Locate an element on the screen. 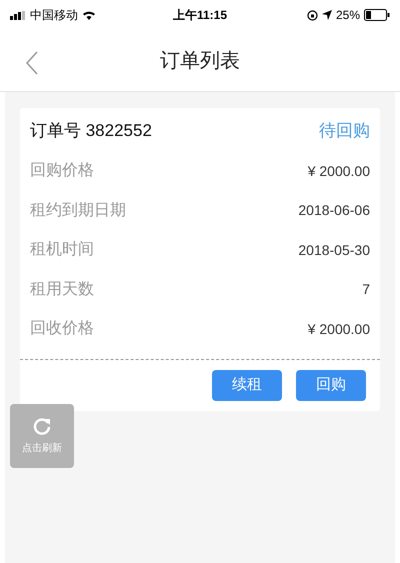 The image size is (400, 563). action-button: 回购 is located at coordinates (331, 385).